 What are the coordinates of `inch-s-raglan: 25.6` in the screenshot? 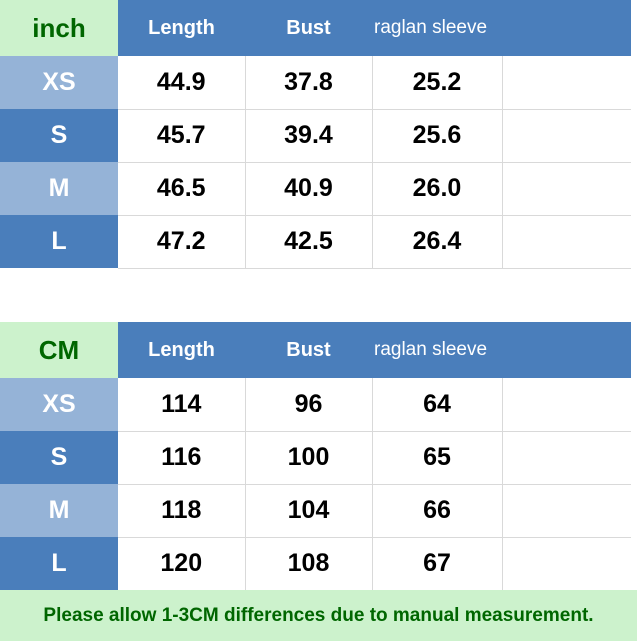 It's located at (437, 136).